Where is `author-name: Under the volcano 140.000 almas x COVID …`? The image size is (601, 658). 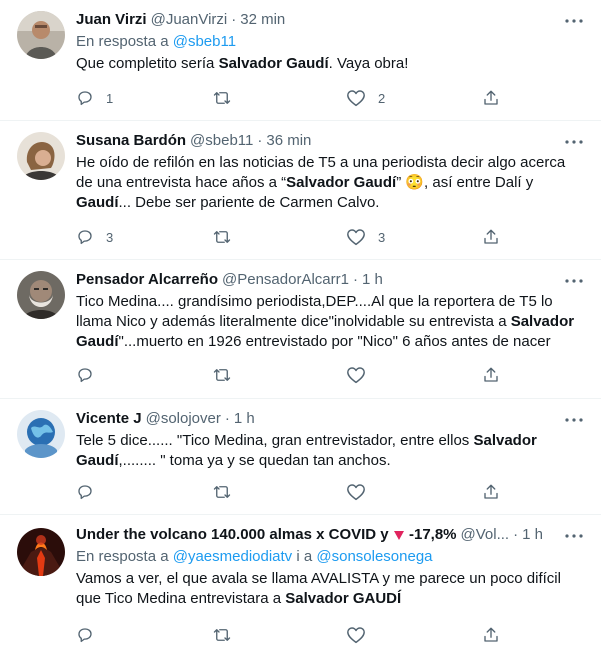
author-name: Under the volcano 140.000 almas x COVID … is located at coordinates (266, 535).